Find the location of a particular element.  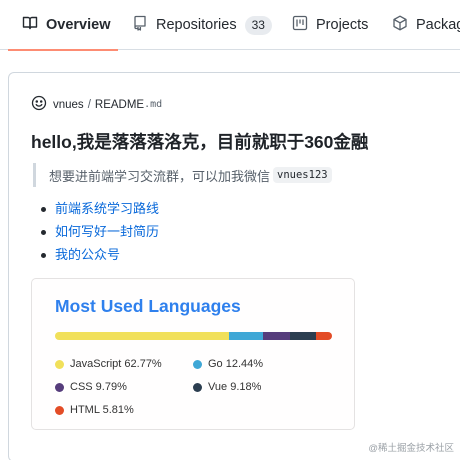

list-item: 前端系统学习路线 is located at coordinates (99, 210).